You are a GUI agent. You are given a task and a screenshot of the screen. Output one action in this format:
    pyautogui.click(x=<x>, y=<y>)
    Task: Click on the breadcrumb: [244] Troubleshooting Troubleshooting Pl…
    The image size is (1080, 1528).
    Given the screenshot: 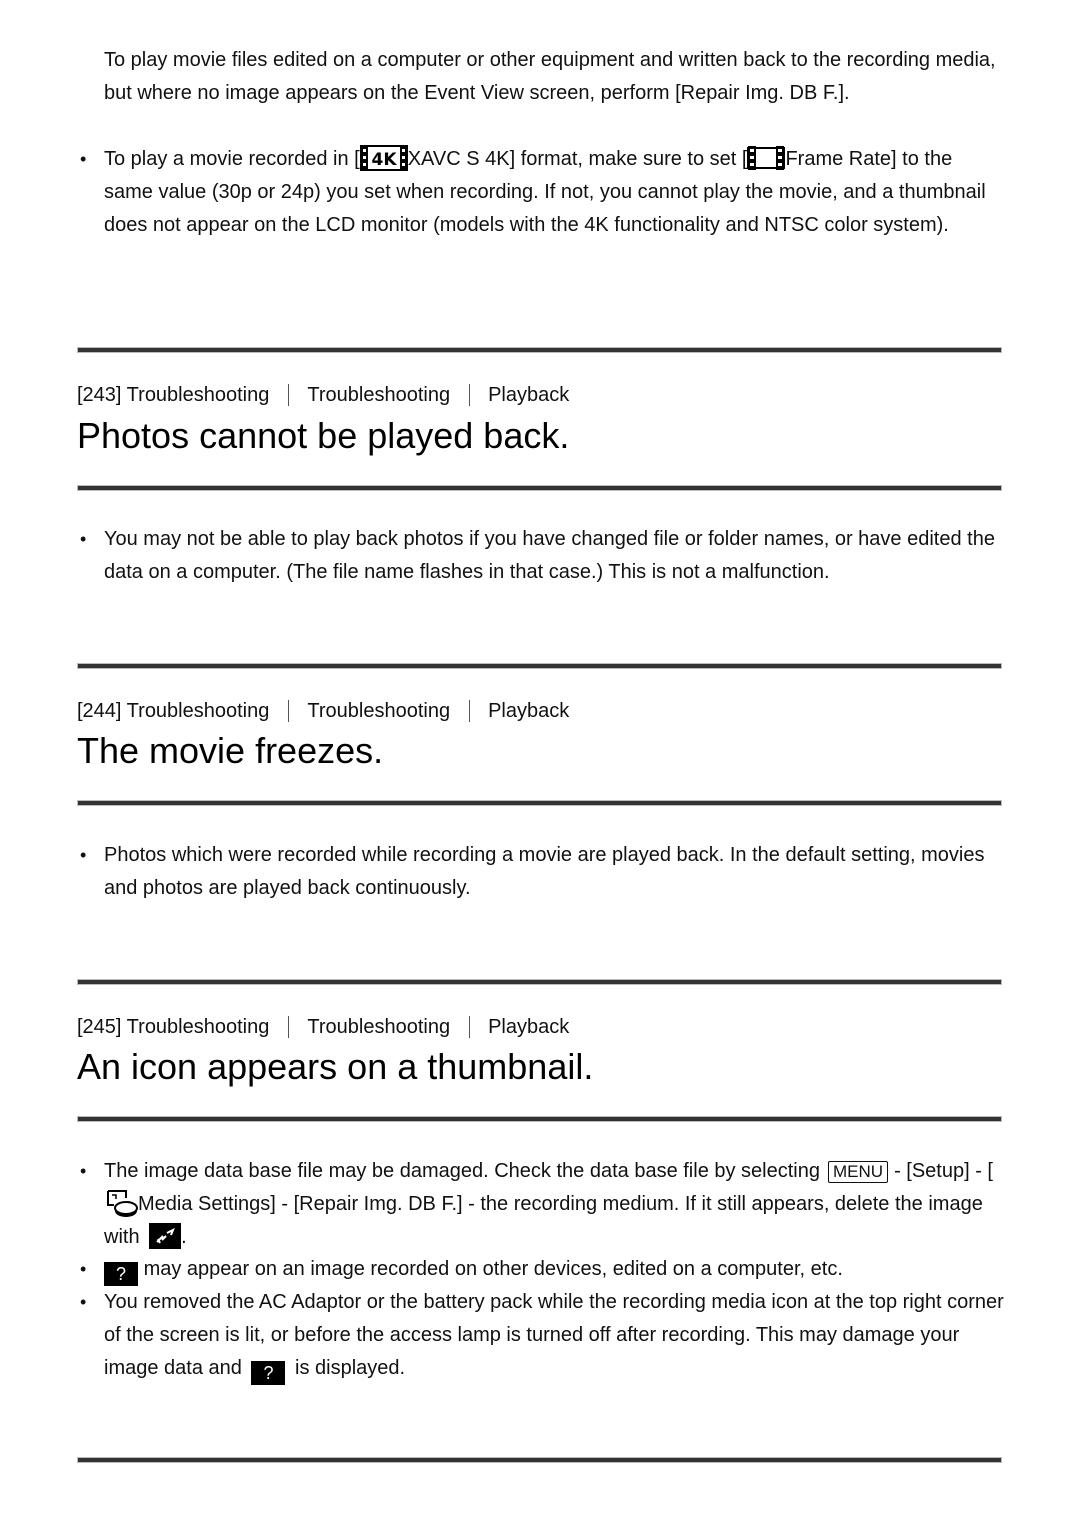 What is the action you would take?
    pyautogui.click(x=323, y=711)
    